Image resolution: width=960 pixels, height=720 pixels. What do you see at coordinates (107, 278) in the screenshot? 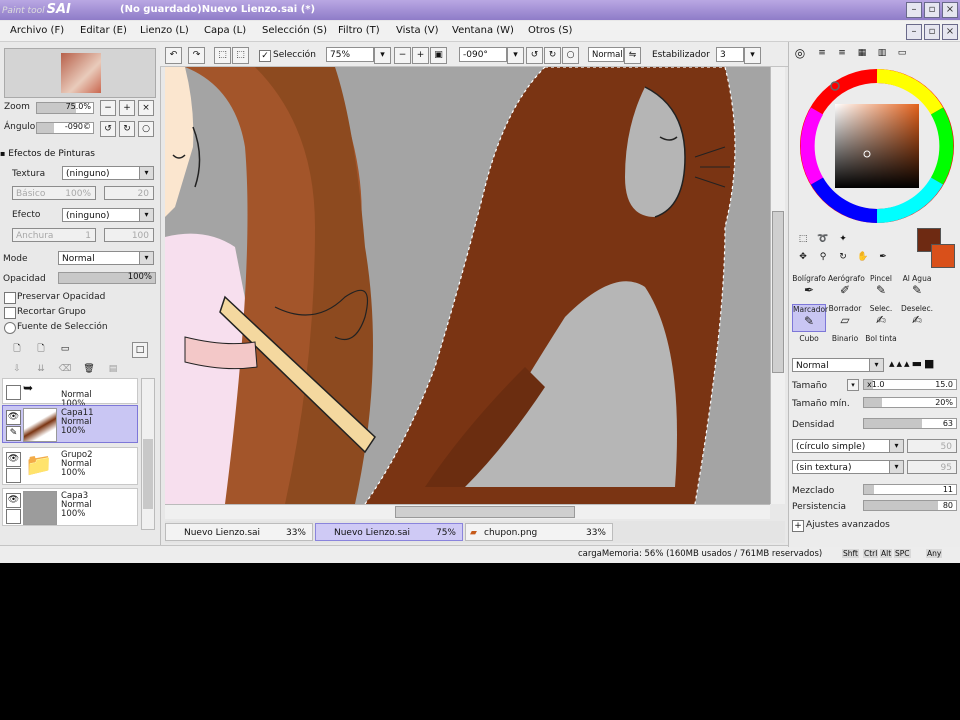
I see `opacity-slider: 100%` at bounding box center [107, 278].